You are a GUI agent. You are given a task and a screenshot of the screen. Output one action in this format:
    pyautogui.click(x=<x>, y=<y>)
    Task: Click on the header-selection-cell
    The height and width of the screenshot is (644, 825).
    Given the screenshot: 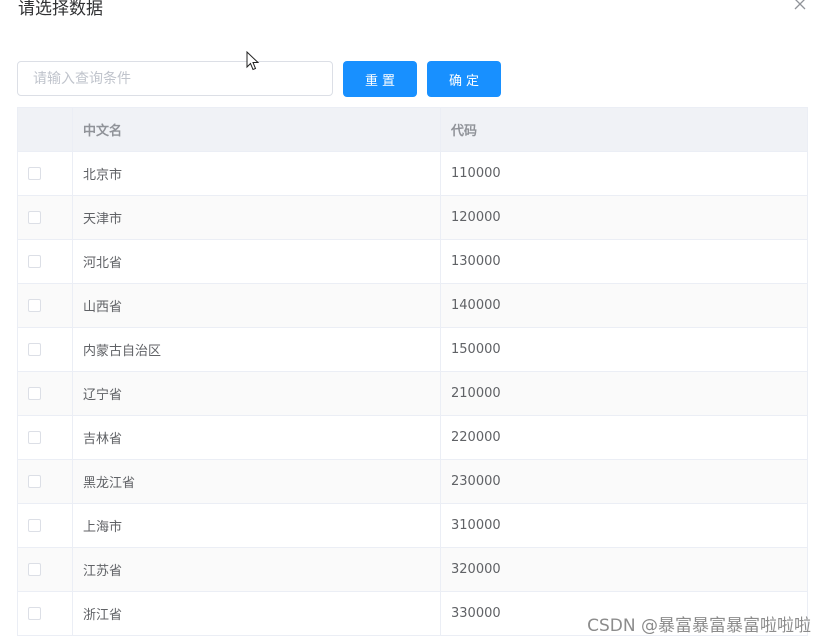 What is the action you would take?
    pyautogui.click(x=45, y=129)
    